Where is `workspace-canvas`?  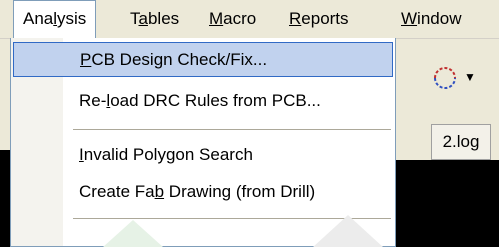
workspace-canvas is located at coordinates (446, 203).